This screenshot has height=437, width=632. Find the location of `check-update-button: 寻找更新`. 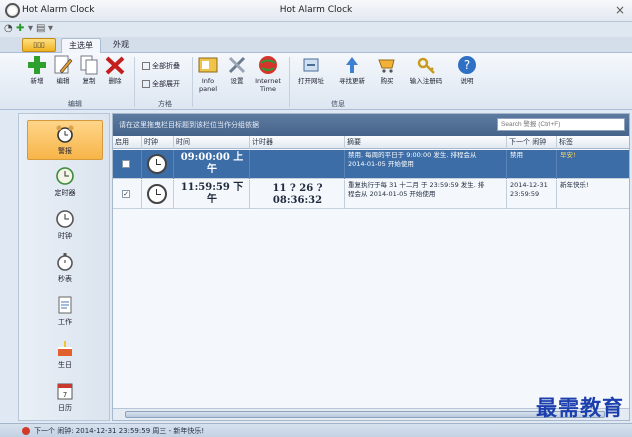

check-update-button: 寻找更新 is located at coordinates (352, 69).